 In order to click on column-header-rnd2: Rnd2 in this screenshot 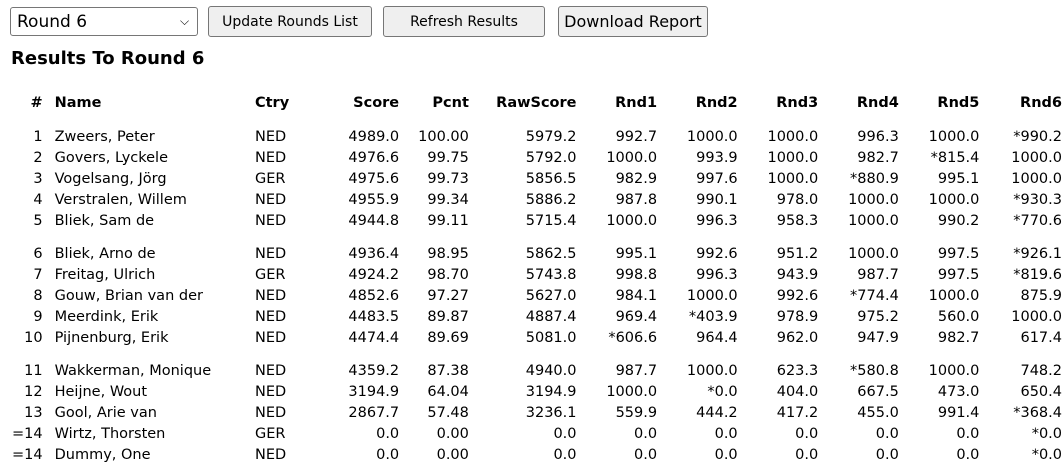, I will do `click(716, 103)`.